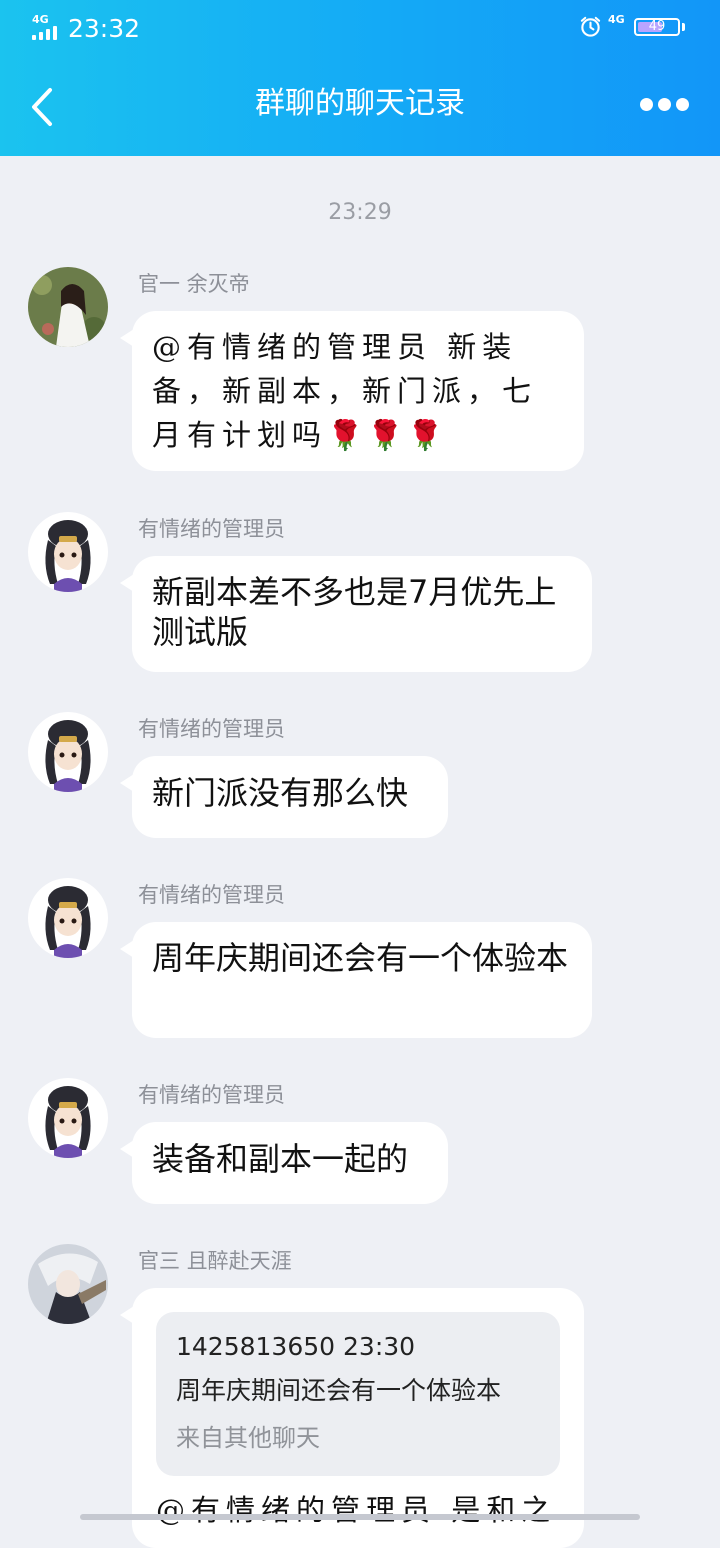 The width and height of the screenshot is (720, 1548). I want to click on battery-icon: 49, so click(657, 27).